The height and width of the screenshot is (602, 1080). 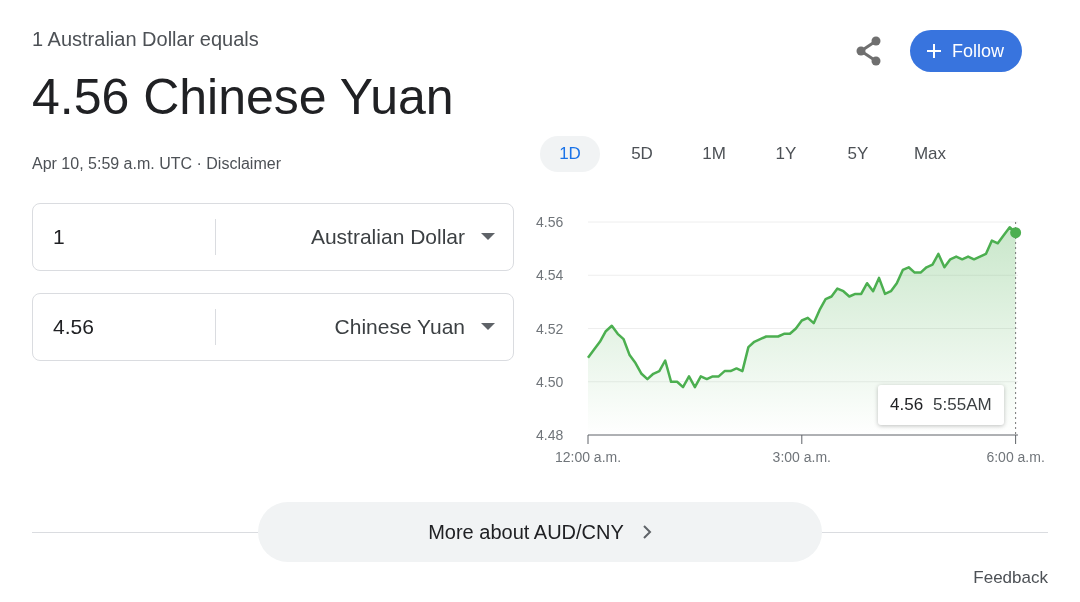 What do you see at coordinates (934, 51) in the screenshot?
I see `plus-icon` at bounding box center [934, 51].